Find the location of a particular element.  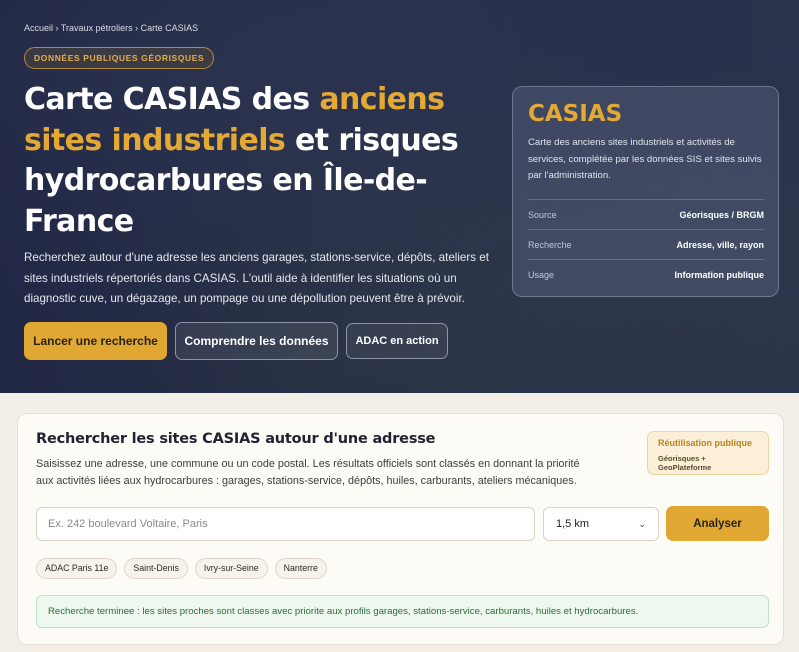

analyze-button: Analyser is located at coordinates (717, 523).